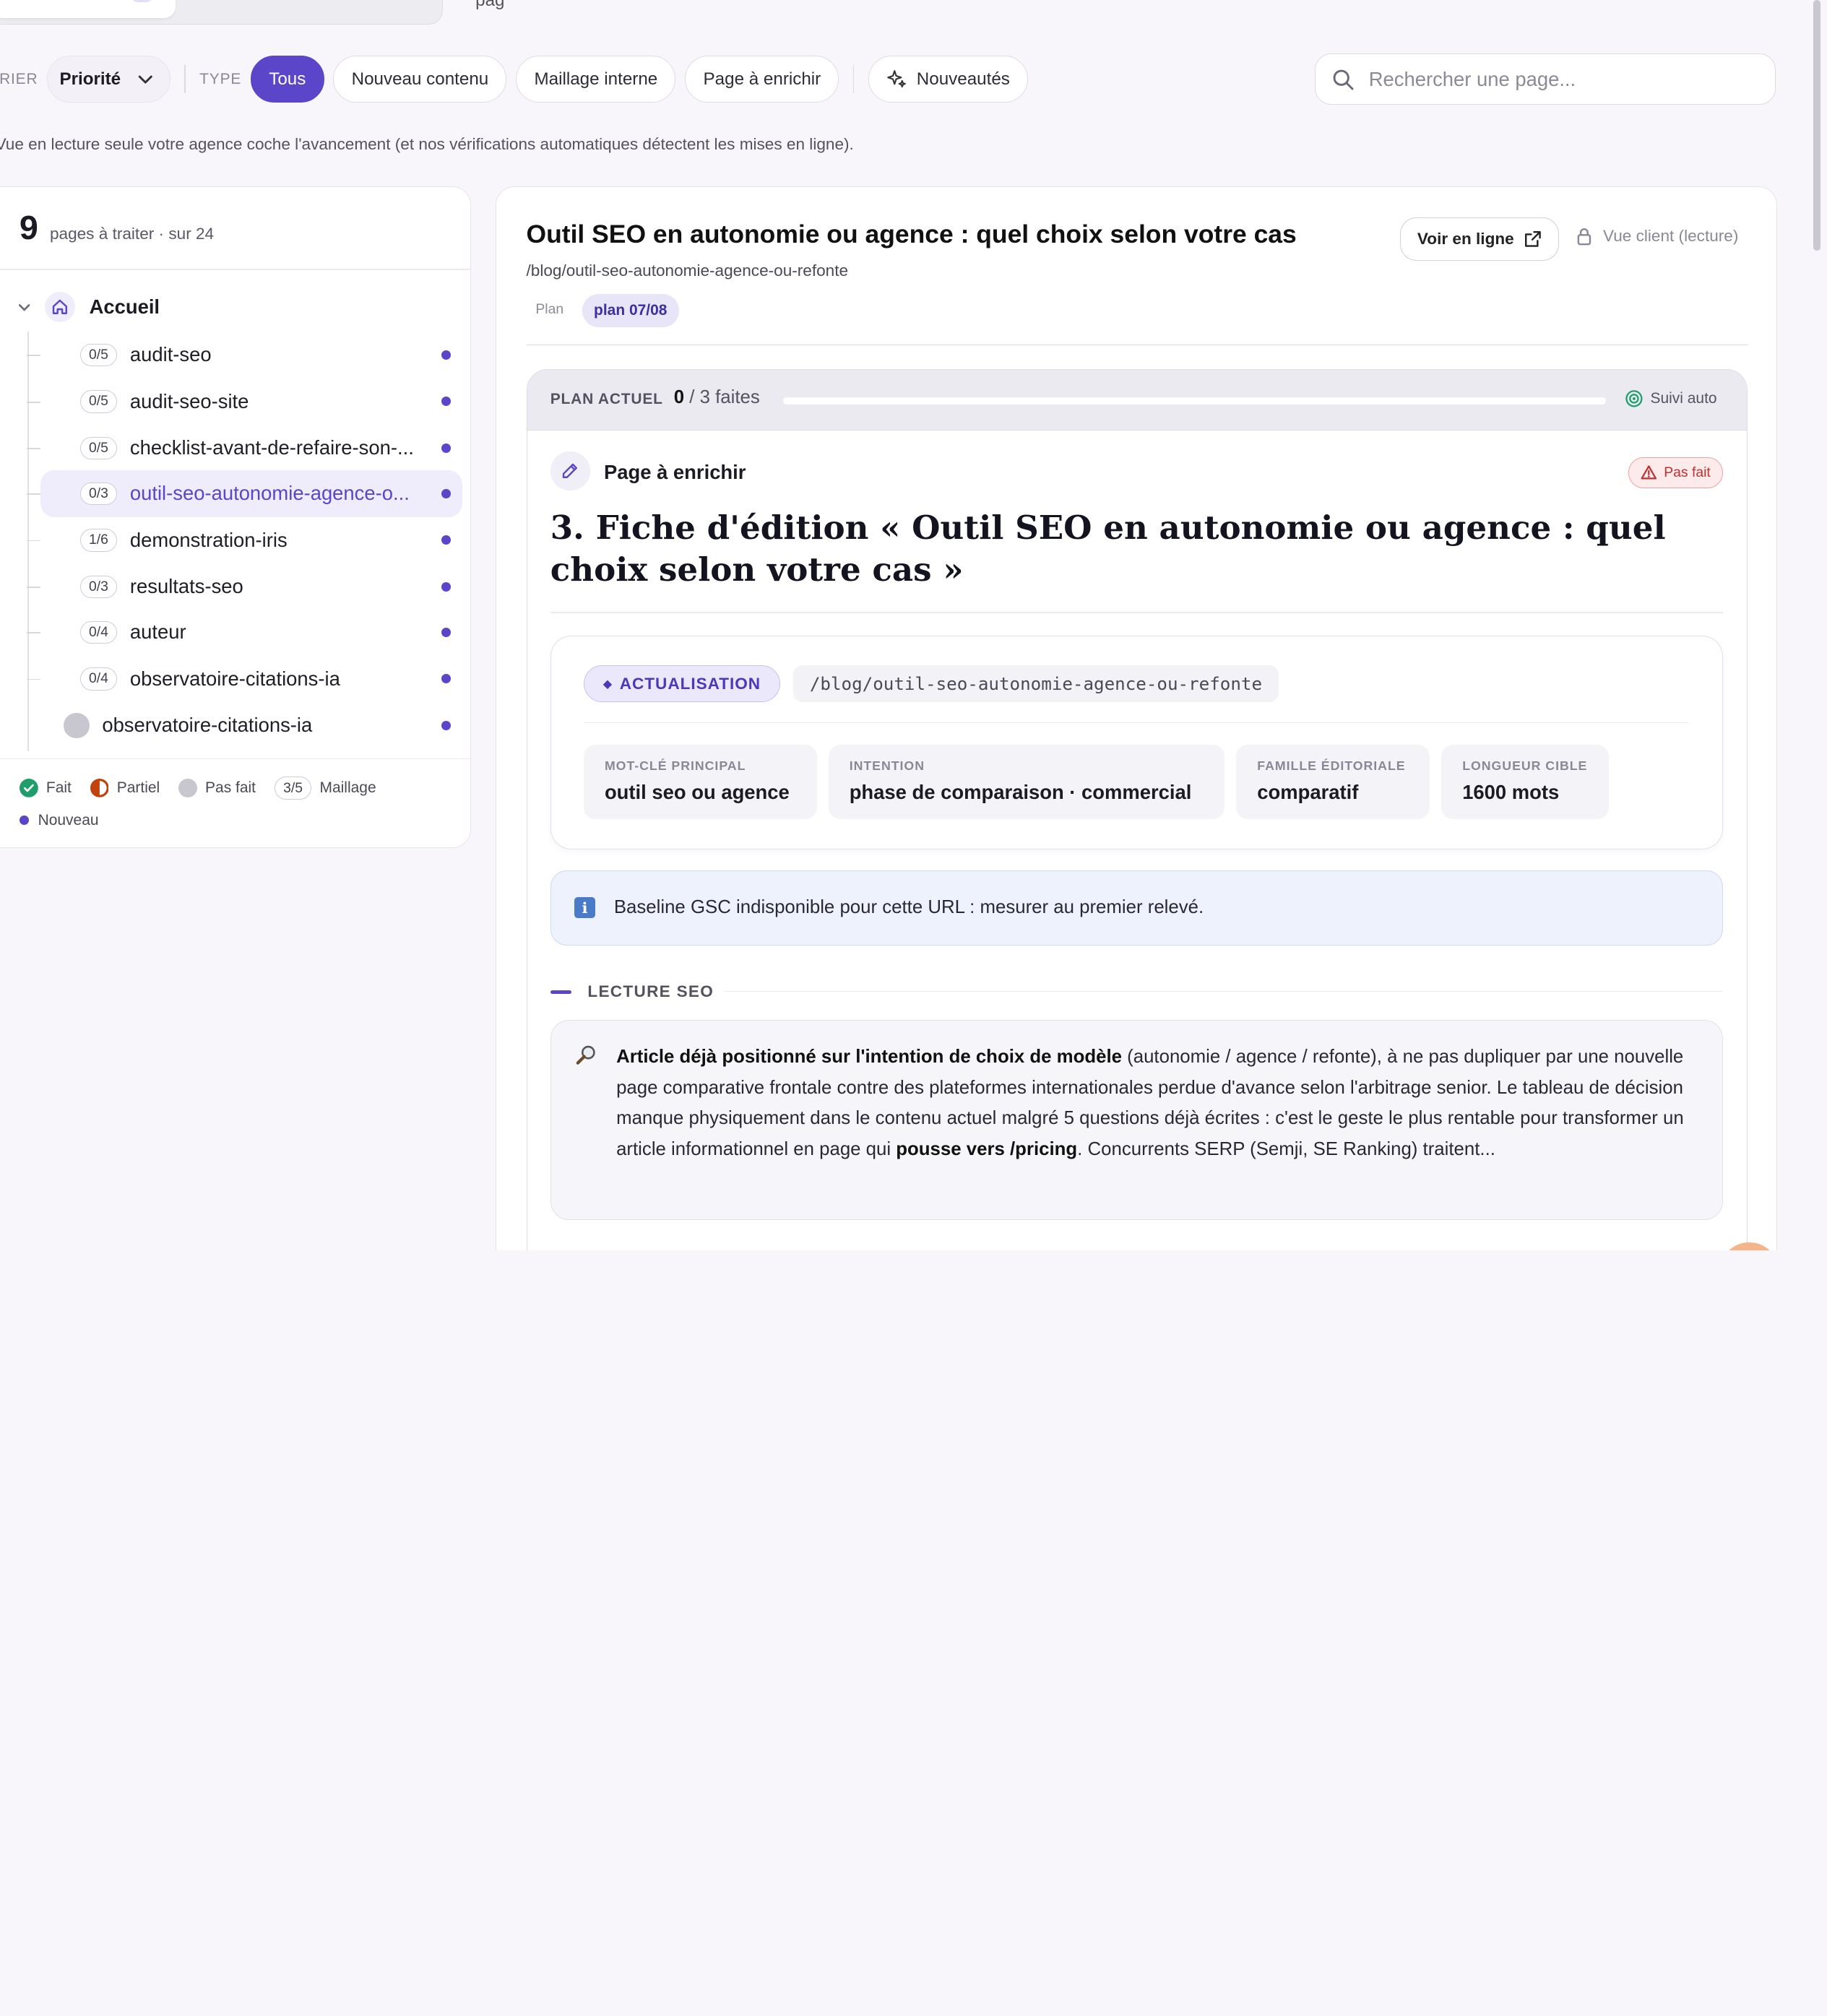 Image resolution: width=1827 pixels, height=2016 pixels. Describe the element at coordinates (59, 820) in the screenshot. I see `legend-new: Nouveau` at that location.